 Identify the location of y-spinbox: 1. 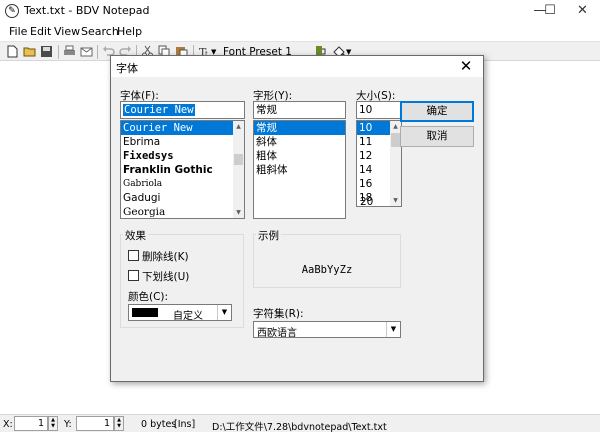
(95, 423).